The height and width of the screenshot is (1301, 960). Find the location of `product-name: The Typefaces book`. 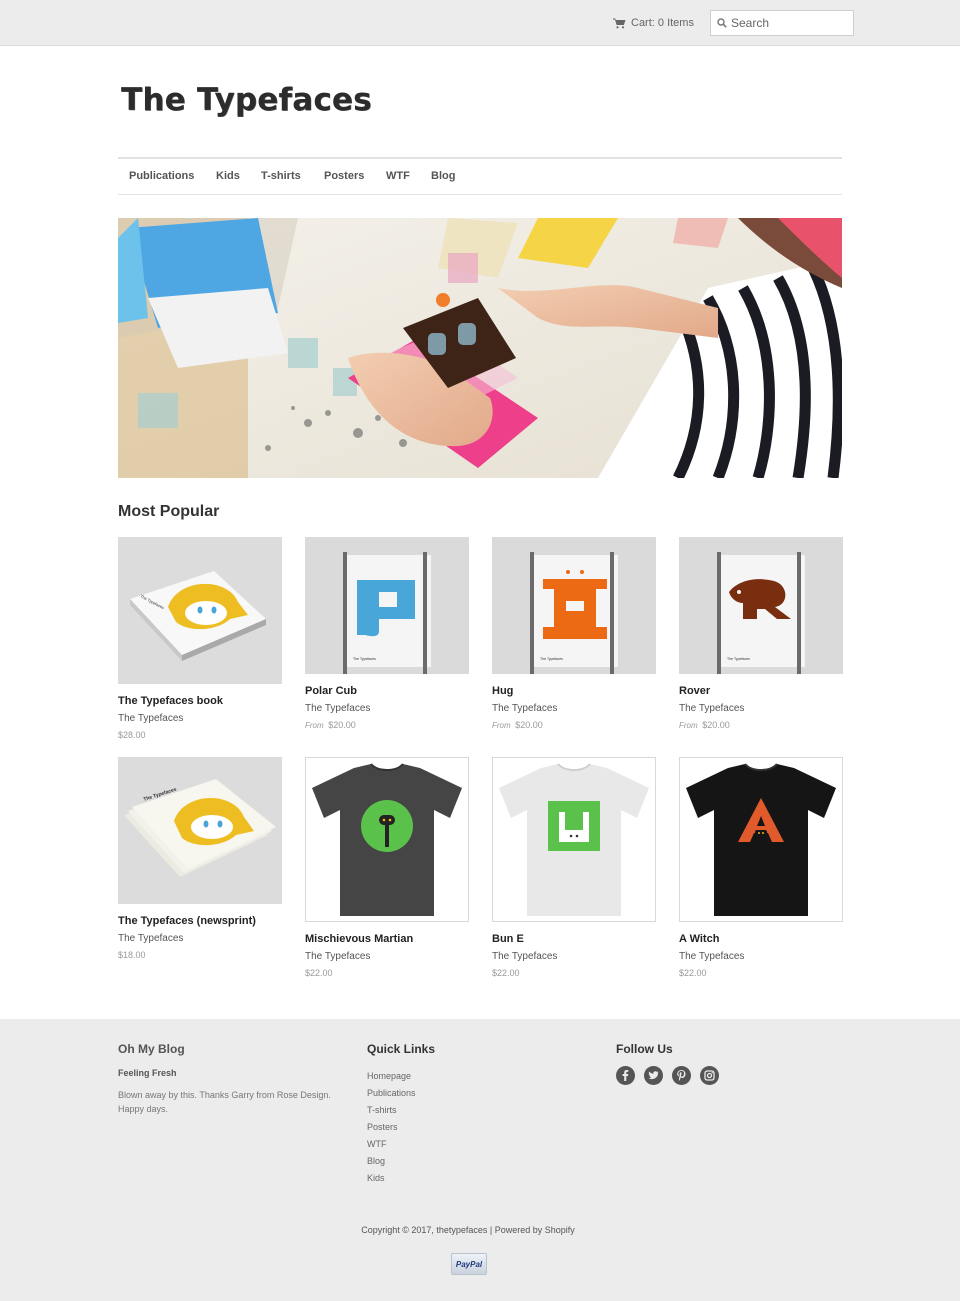

product-name: The Typefaces book is located at coordinates (200, 701).